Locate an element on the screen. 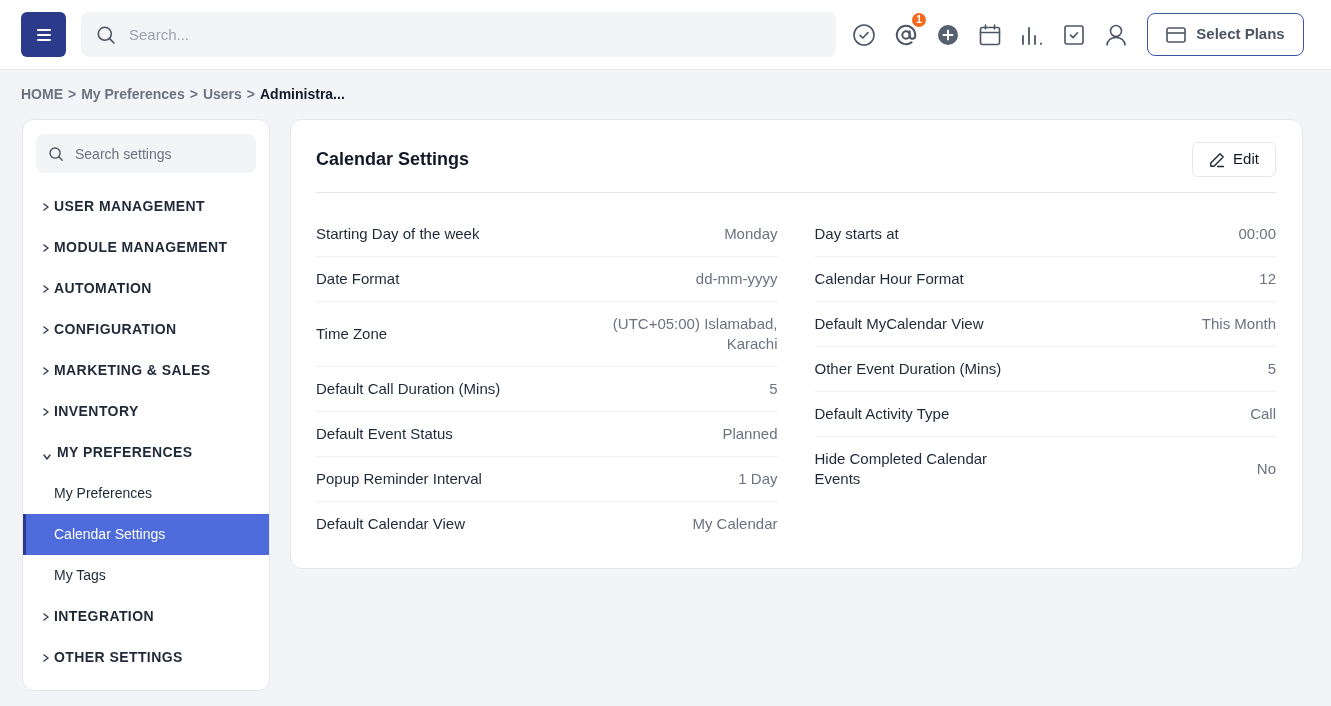 This screenshot has height=706, width=1331. calendar-icon is located at coordinates (990, 34).